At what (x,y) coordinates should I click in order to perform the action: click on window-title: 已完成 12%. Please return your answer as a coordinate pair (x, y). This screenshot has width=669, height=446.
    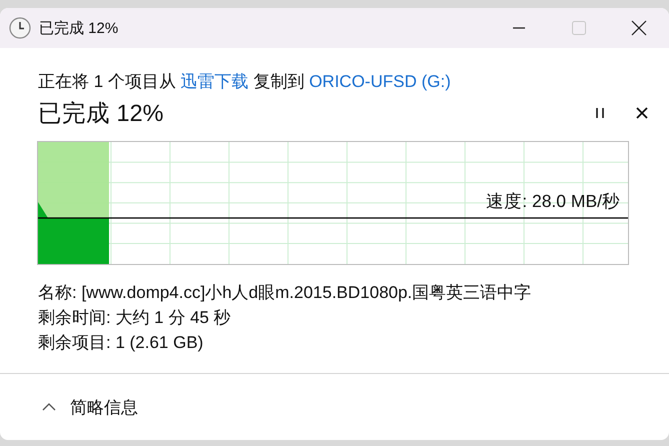
    Looking at the image, I should click on (79, 28).